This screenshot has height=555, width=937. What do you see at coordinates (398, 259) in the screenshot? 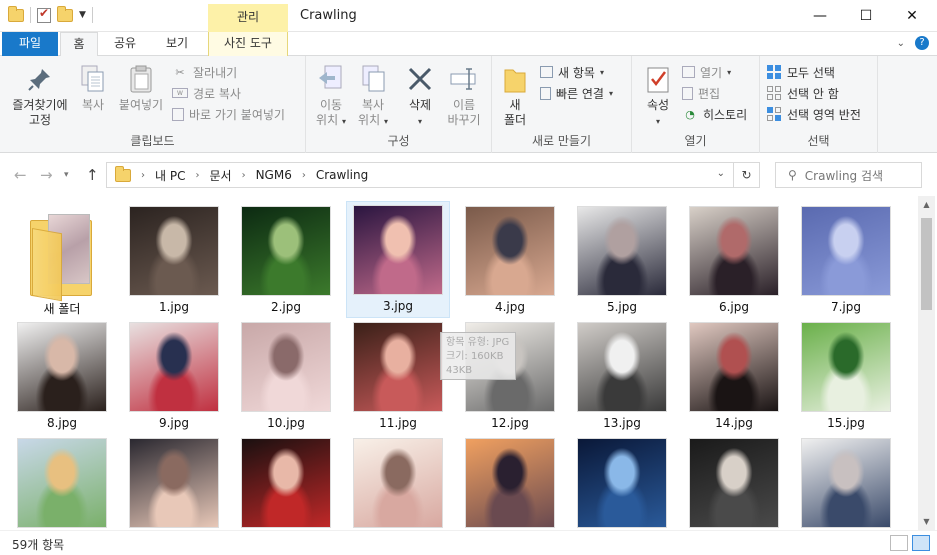
I see `file-item: 3.jpg` at bounding box center [398, 259].